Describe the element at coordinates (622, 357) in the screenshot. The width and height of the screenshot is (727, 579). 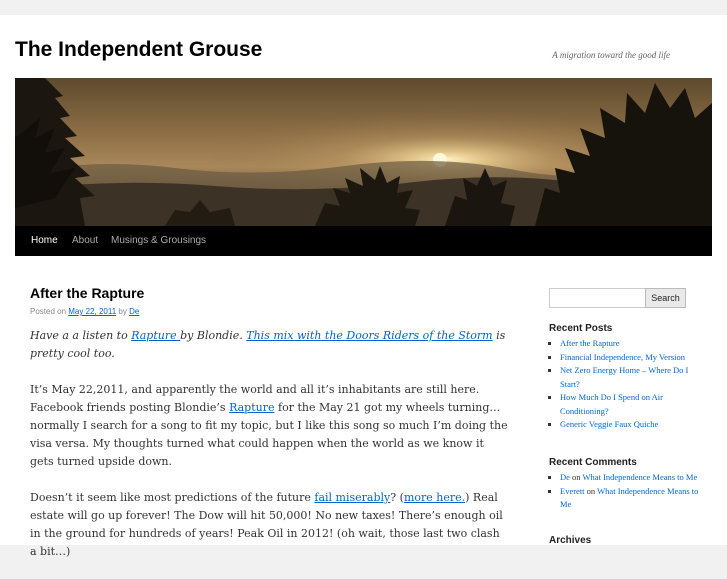
I see `recent-post-link: Financial Independence, My Version` at that location.